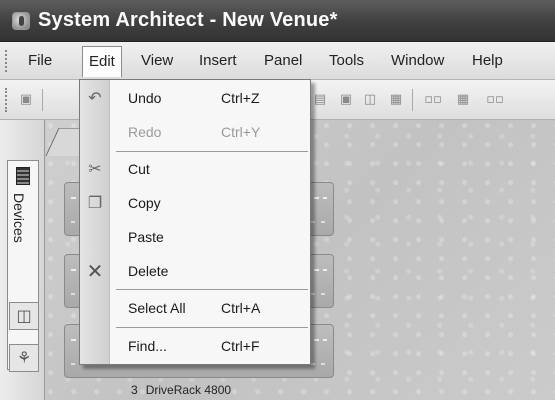 The image size is (555, 400). What do you see at coordinates (26, 100) in the screenshot?
I see `align-icon: ▣` at bounding box center [26, 100].